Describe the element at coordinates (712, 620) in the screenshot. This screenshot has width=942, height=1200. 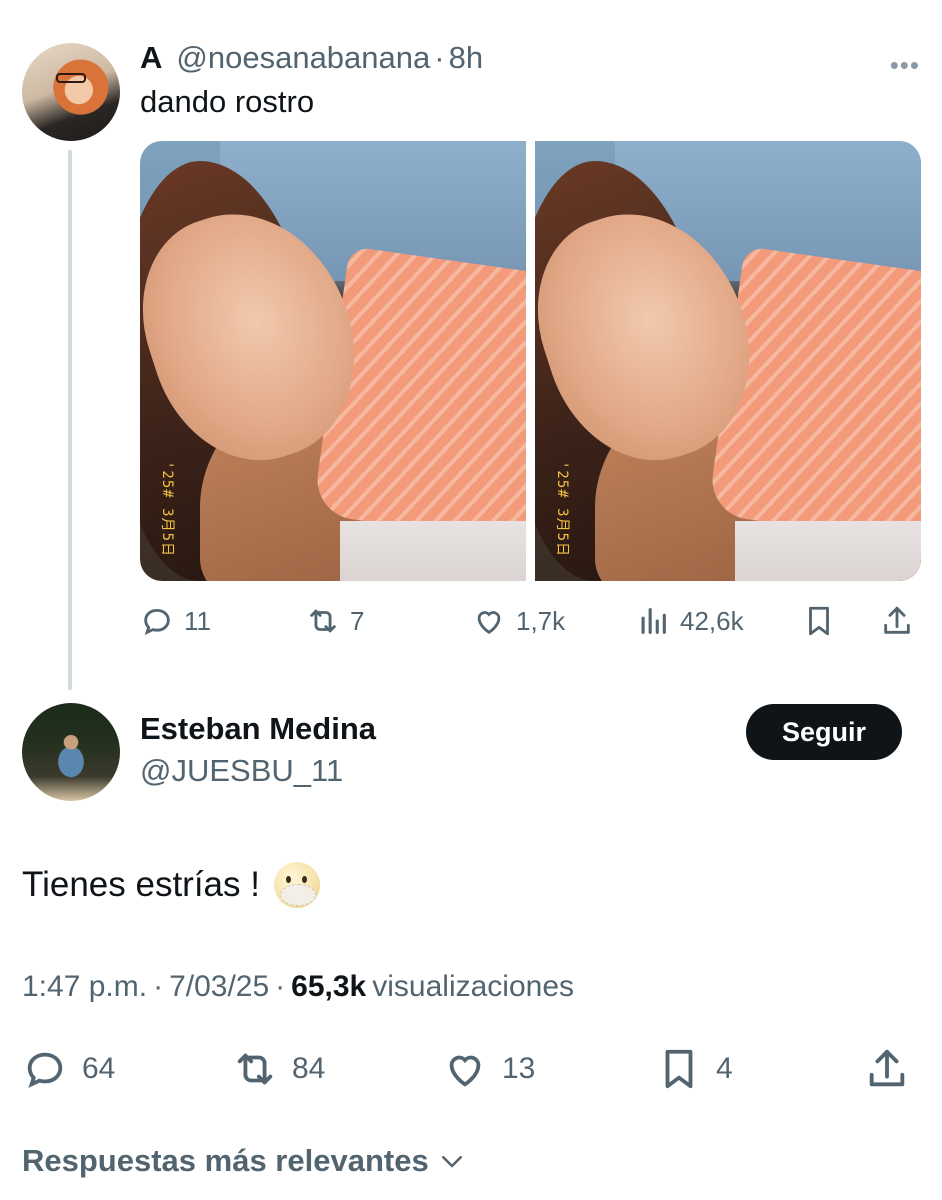
I see `views-count: 42,6k` at that location.